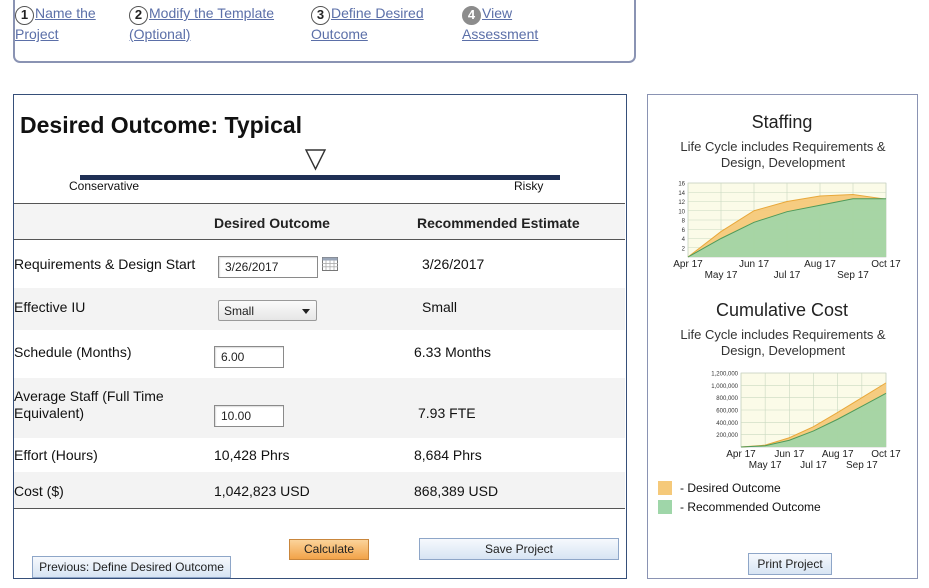 This screenshot has width=929, height=588. Describe the element at coordinates (727, 399) in the screenshot. I see `y-tick-label: 800,000` at that location.